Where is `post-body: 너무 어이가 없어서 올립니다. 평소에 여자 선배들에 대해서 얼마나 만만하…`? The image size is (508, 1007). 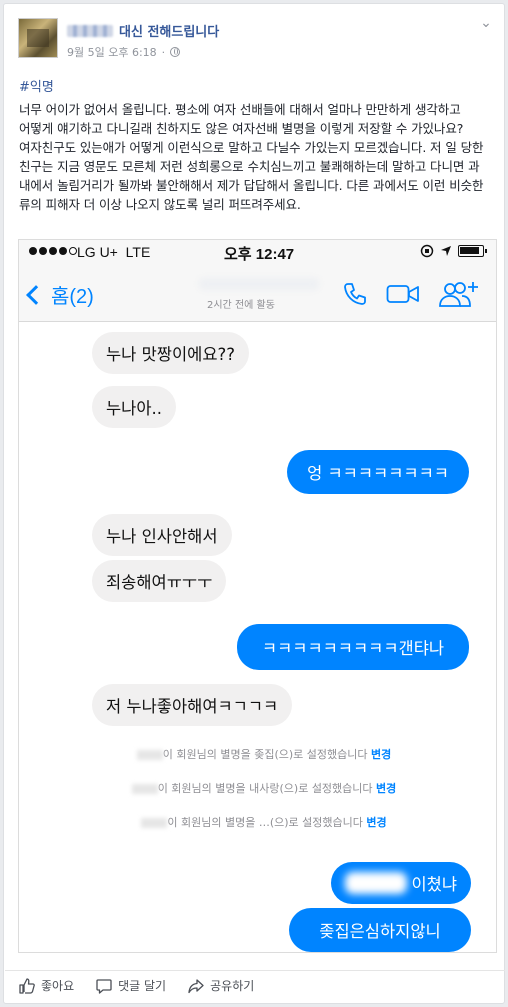 post-body: 너무 어이가 없어서 올립니다. 평소에 여자 선배들에 대해서 얼마나 만만하… is located at coordinates (251, 157).